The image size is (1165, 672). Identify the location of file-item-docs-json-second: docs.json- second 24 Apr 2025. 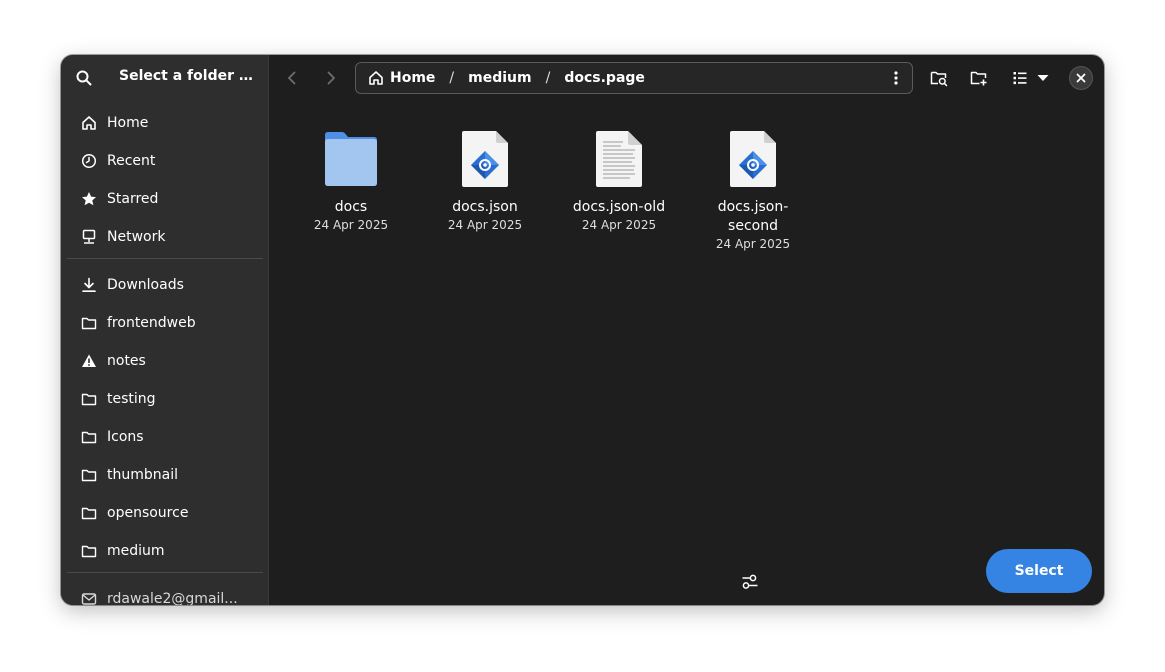
(753, 190).